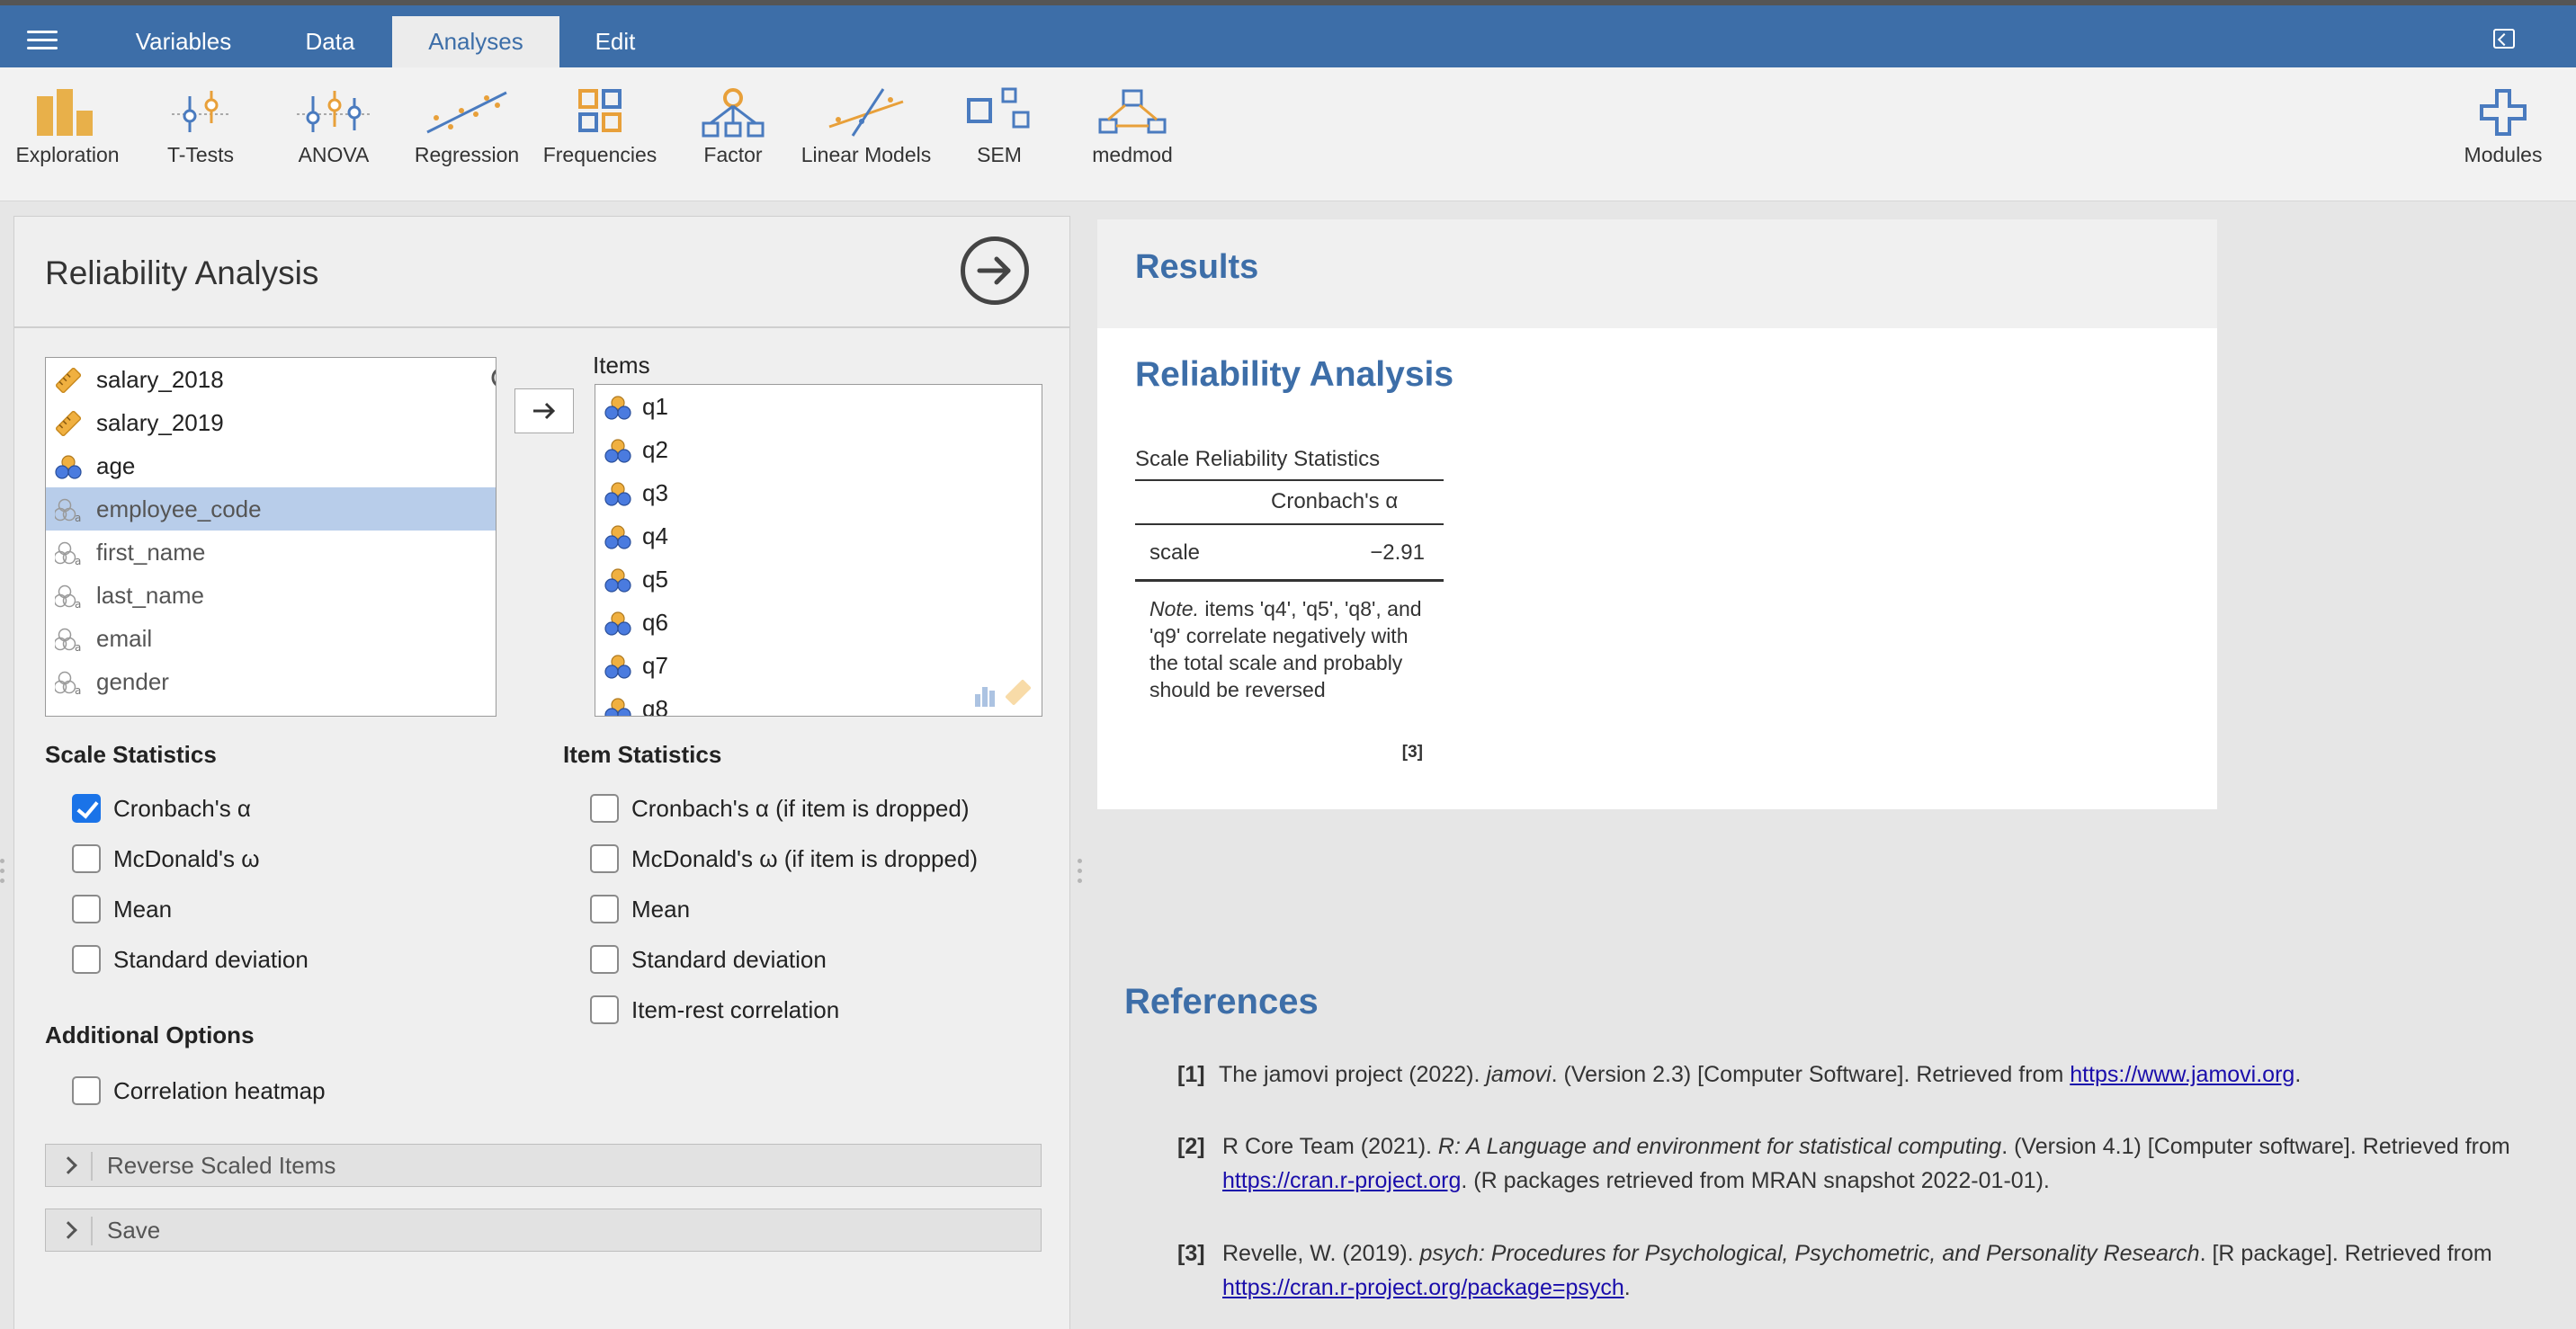 The height and width of the screenshot is (1329, 2576). I want to click on variable-item-age: age, so click(271, 465).